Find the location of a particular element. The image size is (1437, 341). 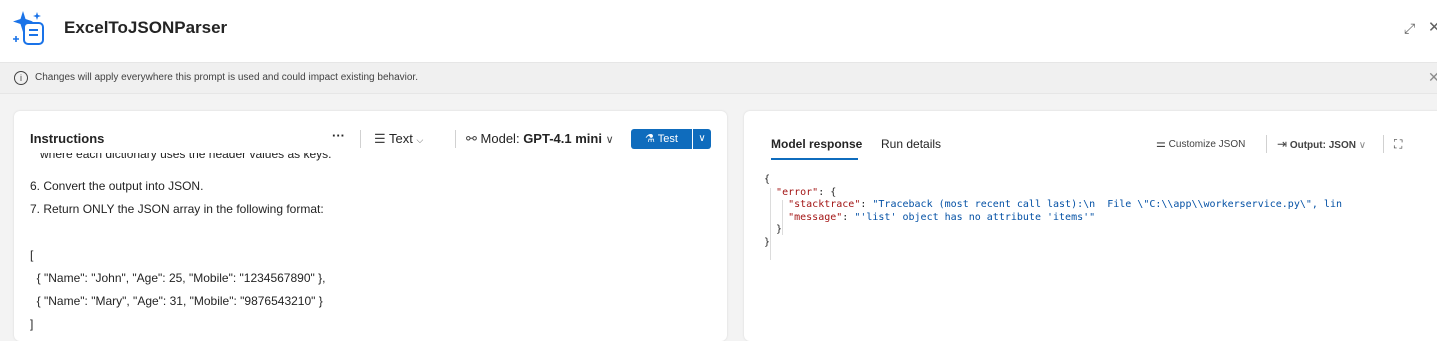

instructions-title: Instructions is located at coordinates (67, 138).